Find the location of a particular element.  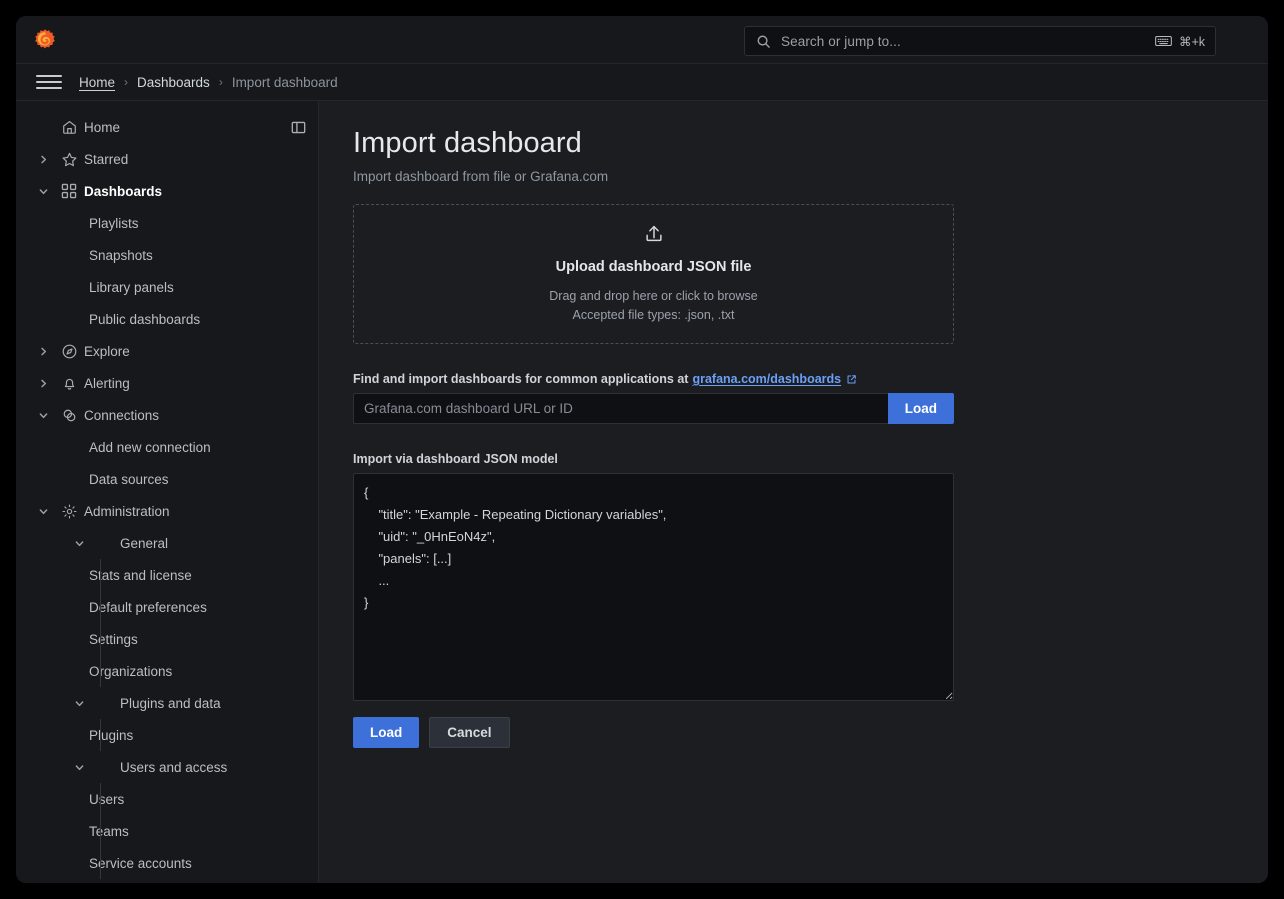

json-import-section: Import via dashboard JSON model is located at coordinates (653, 576).